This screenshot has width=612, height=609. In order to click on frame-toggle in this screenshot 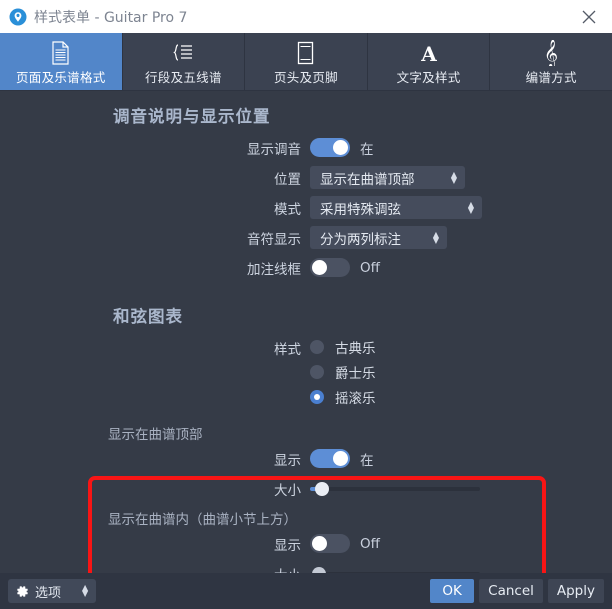, I will do `click(330, 267)`.